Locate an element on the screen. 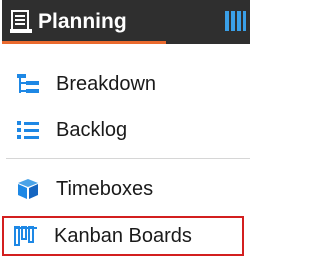 The image size is (320, 261). menu-item-label: Breakdown is located at coordinates (106, 84).